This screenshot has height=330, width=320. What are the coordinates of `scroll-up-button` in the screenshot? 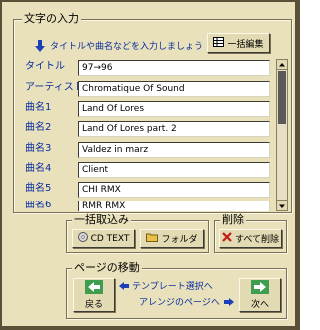 It's located at (282, 65).